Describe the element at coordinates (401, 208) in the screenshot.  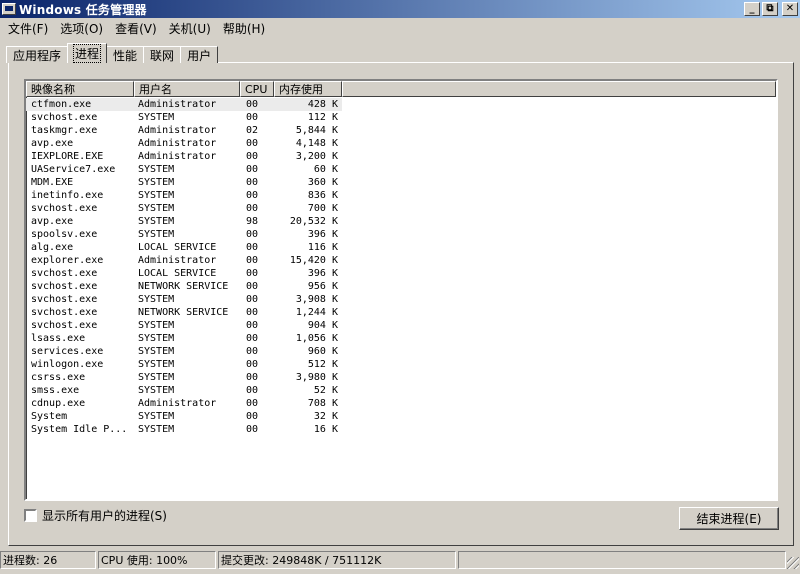
I see `process-row: svchost.exe SYSTEM 00 700 K` at that location.